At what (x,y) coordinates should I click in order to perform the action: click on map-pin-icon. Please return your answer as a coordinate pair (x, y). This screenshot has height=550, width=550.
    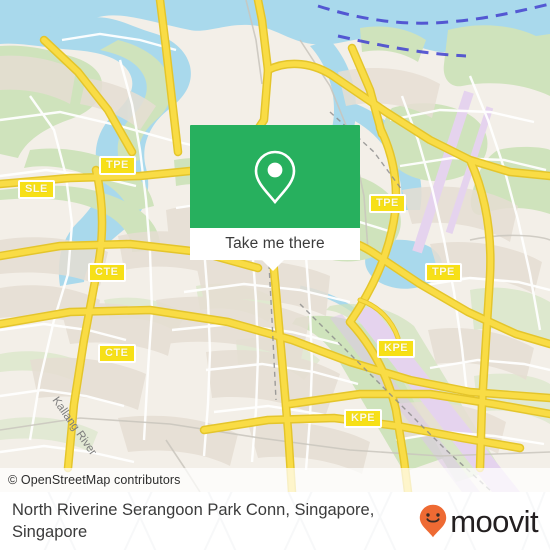
    Looking at the image, I should click on (275, 177).